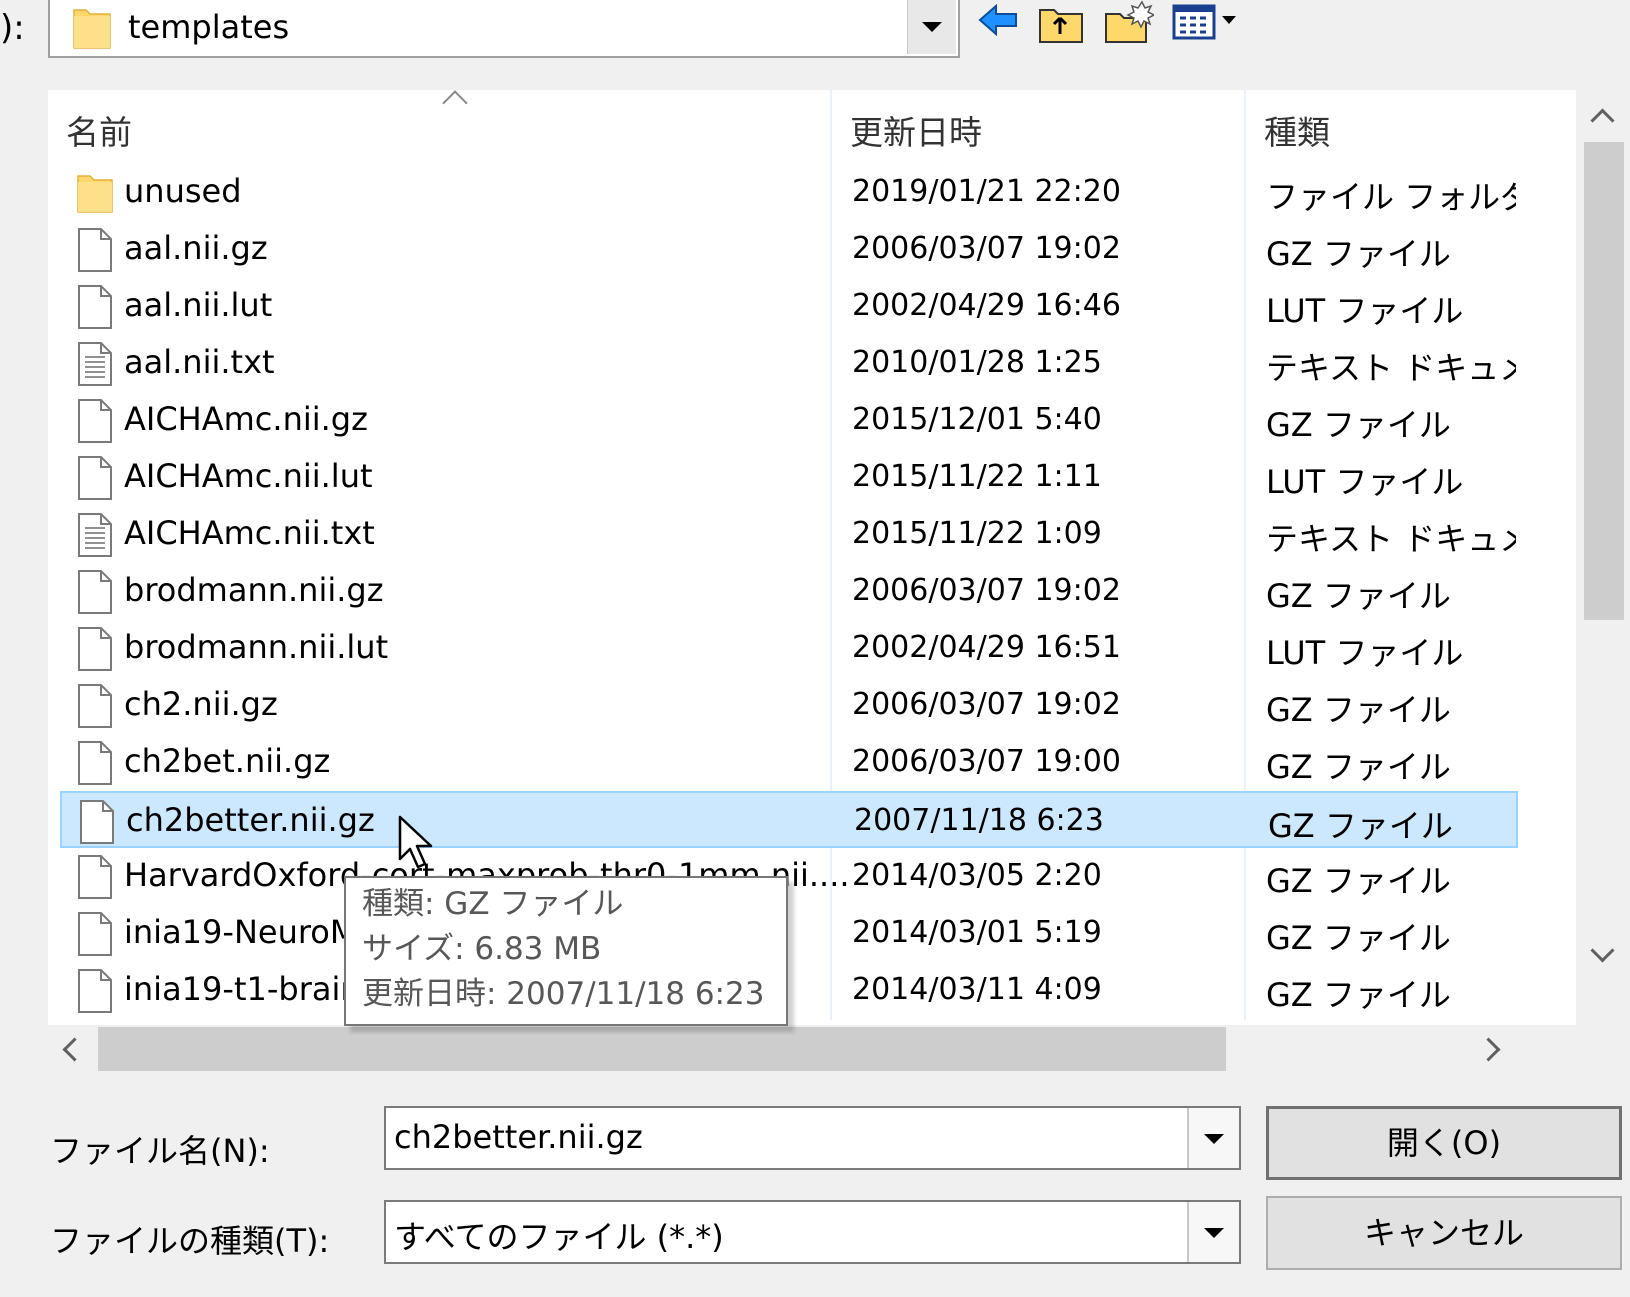  Describe the element at coordinates (977, 362) in the screenshot. I see `file-modified-date: 2010/01/28 1:25` at that location.